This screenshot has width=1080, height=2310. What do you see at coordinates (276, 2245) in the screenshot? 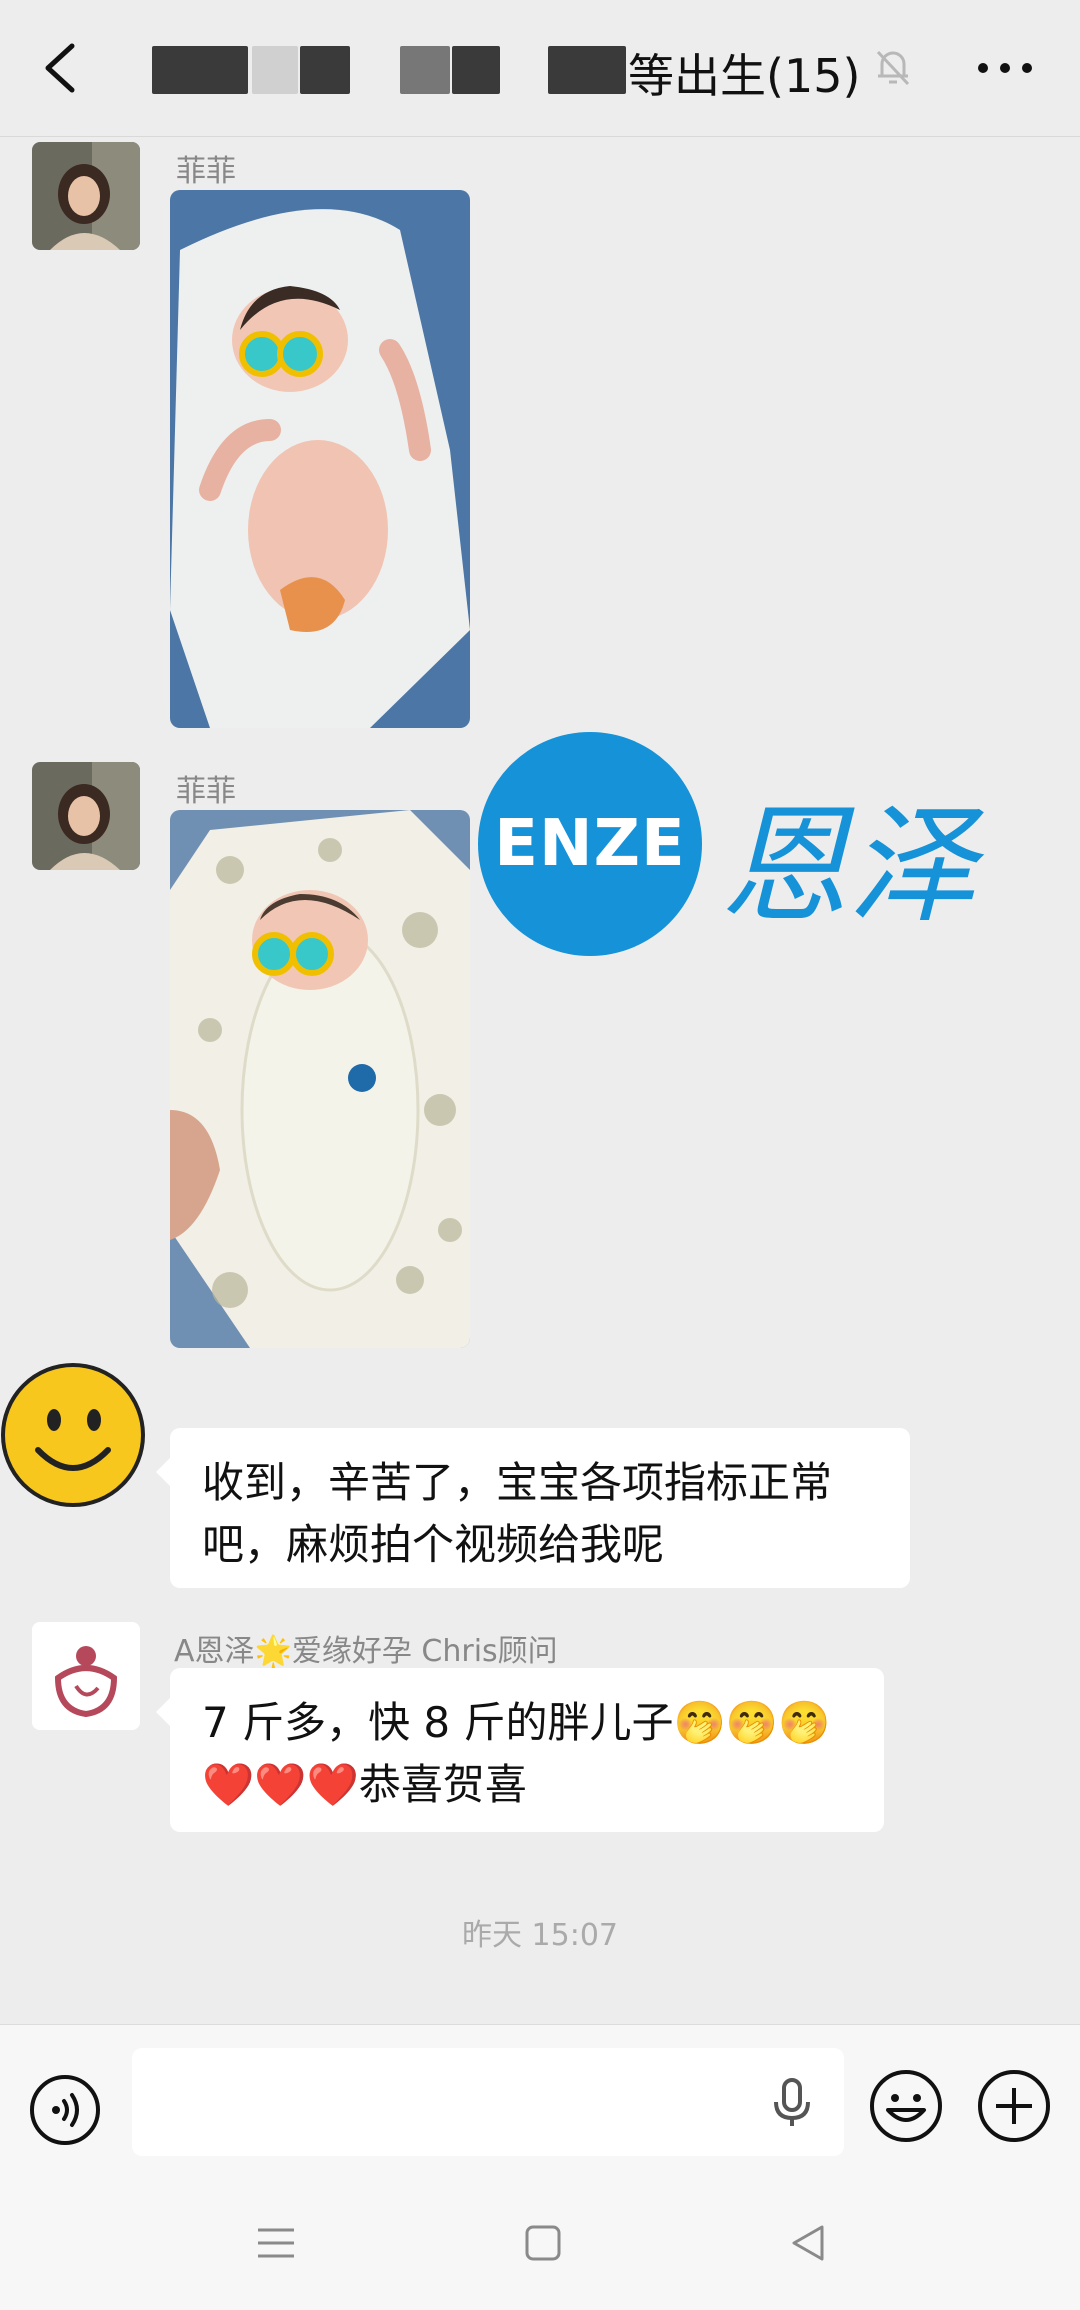
I see `menu-icon` at bounding box center [276, 2245].